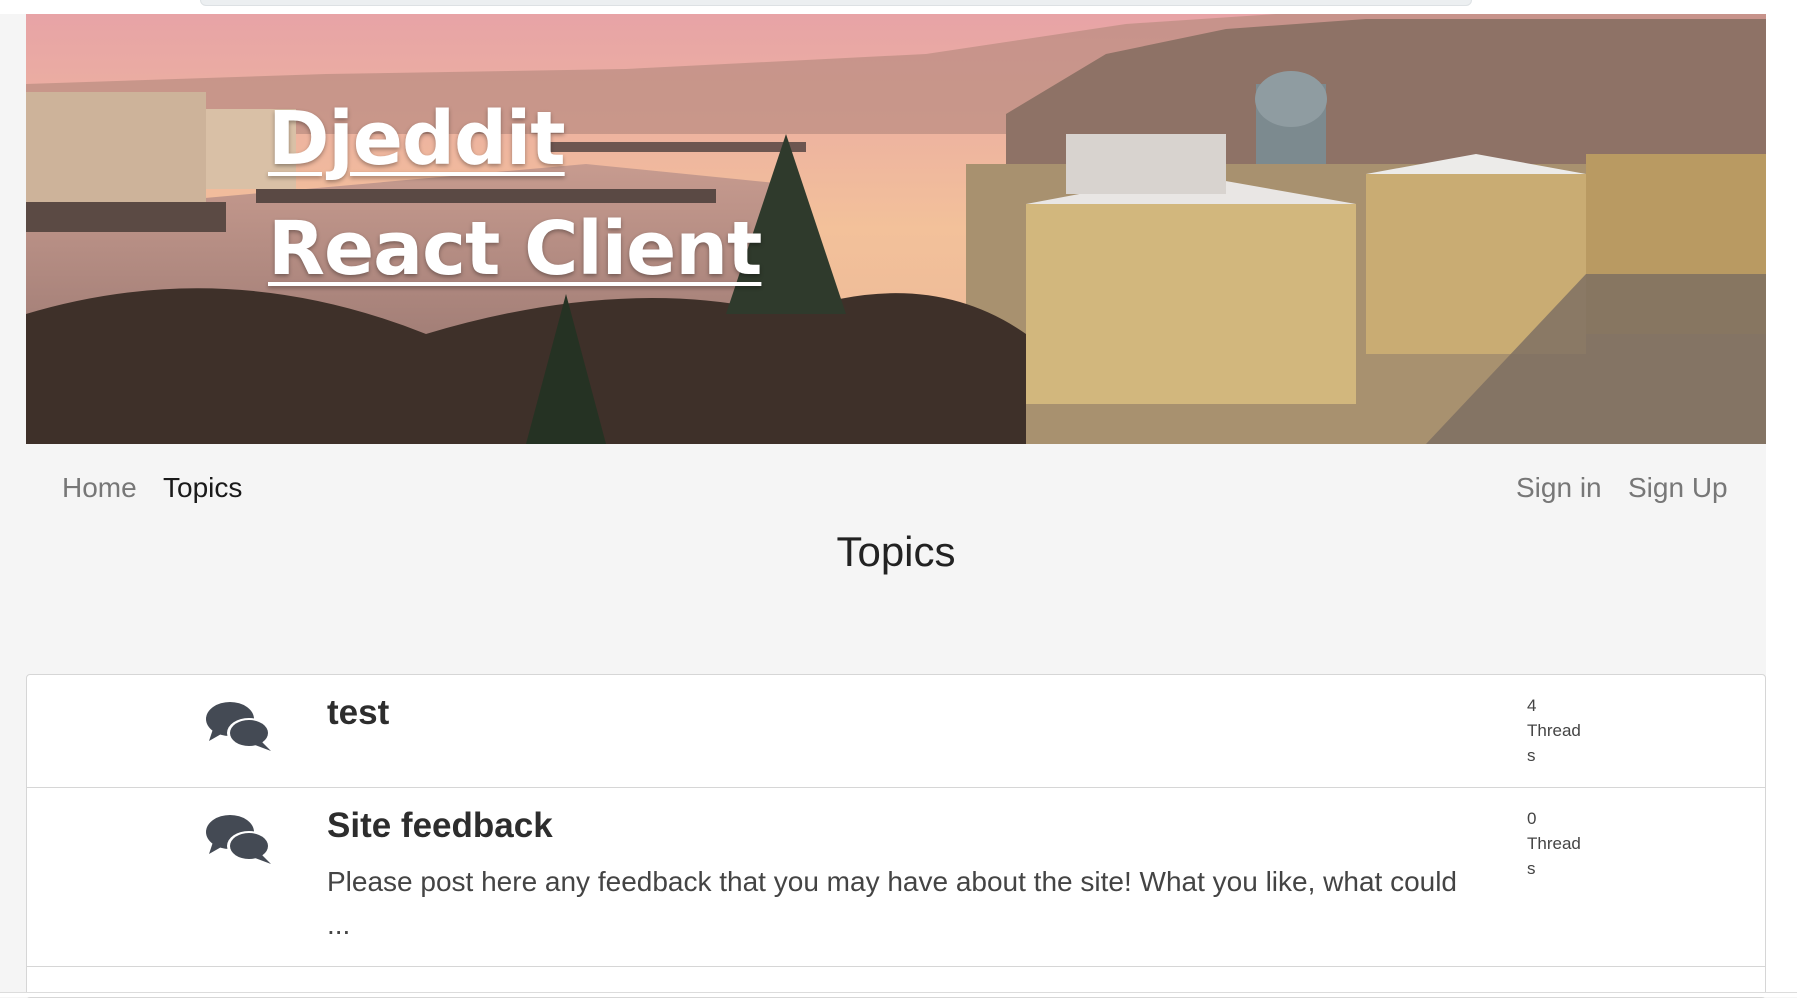 The width and height of the screenshot is (1797, 998). What do you see at coordinates (896, 490) in the screenshot?
I see `main-nav: Home Topics Sign in Sign Up` at bounding box center [896, 490].